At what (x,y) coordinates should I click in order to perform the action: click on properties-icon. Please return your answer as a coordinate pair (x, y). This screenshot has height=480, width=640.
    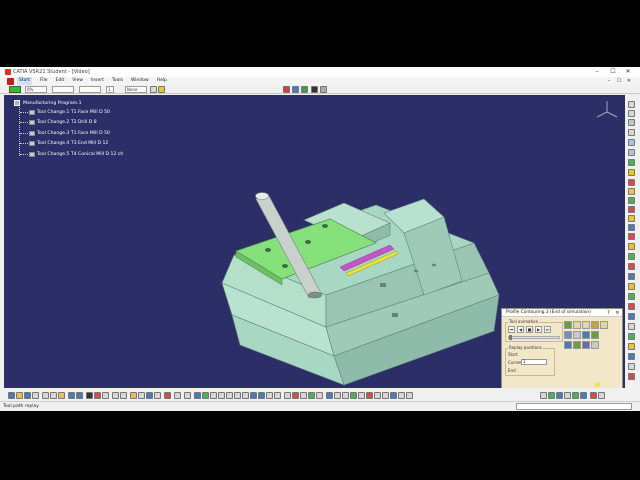
    Looking at the image, I should click on (161, 89).